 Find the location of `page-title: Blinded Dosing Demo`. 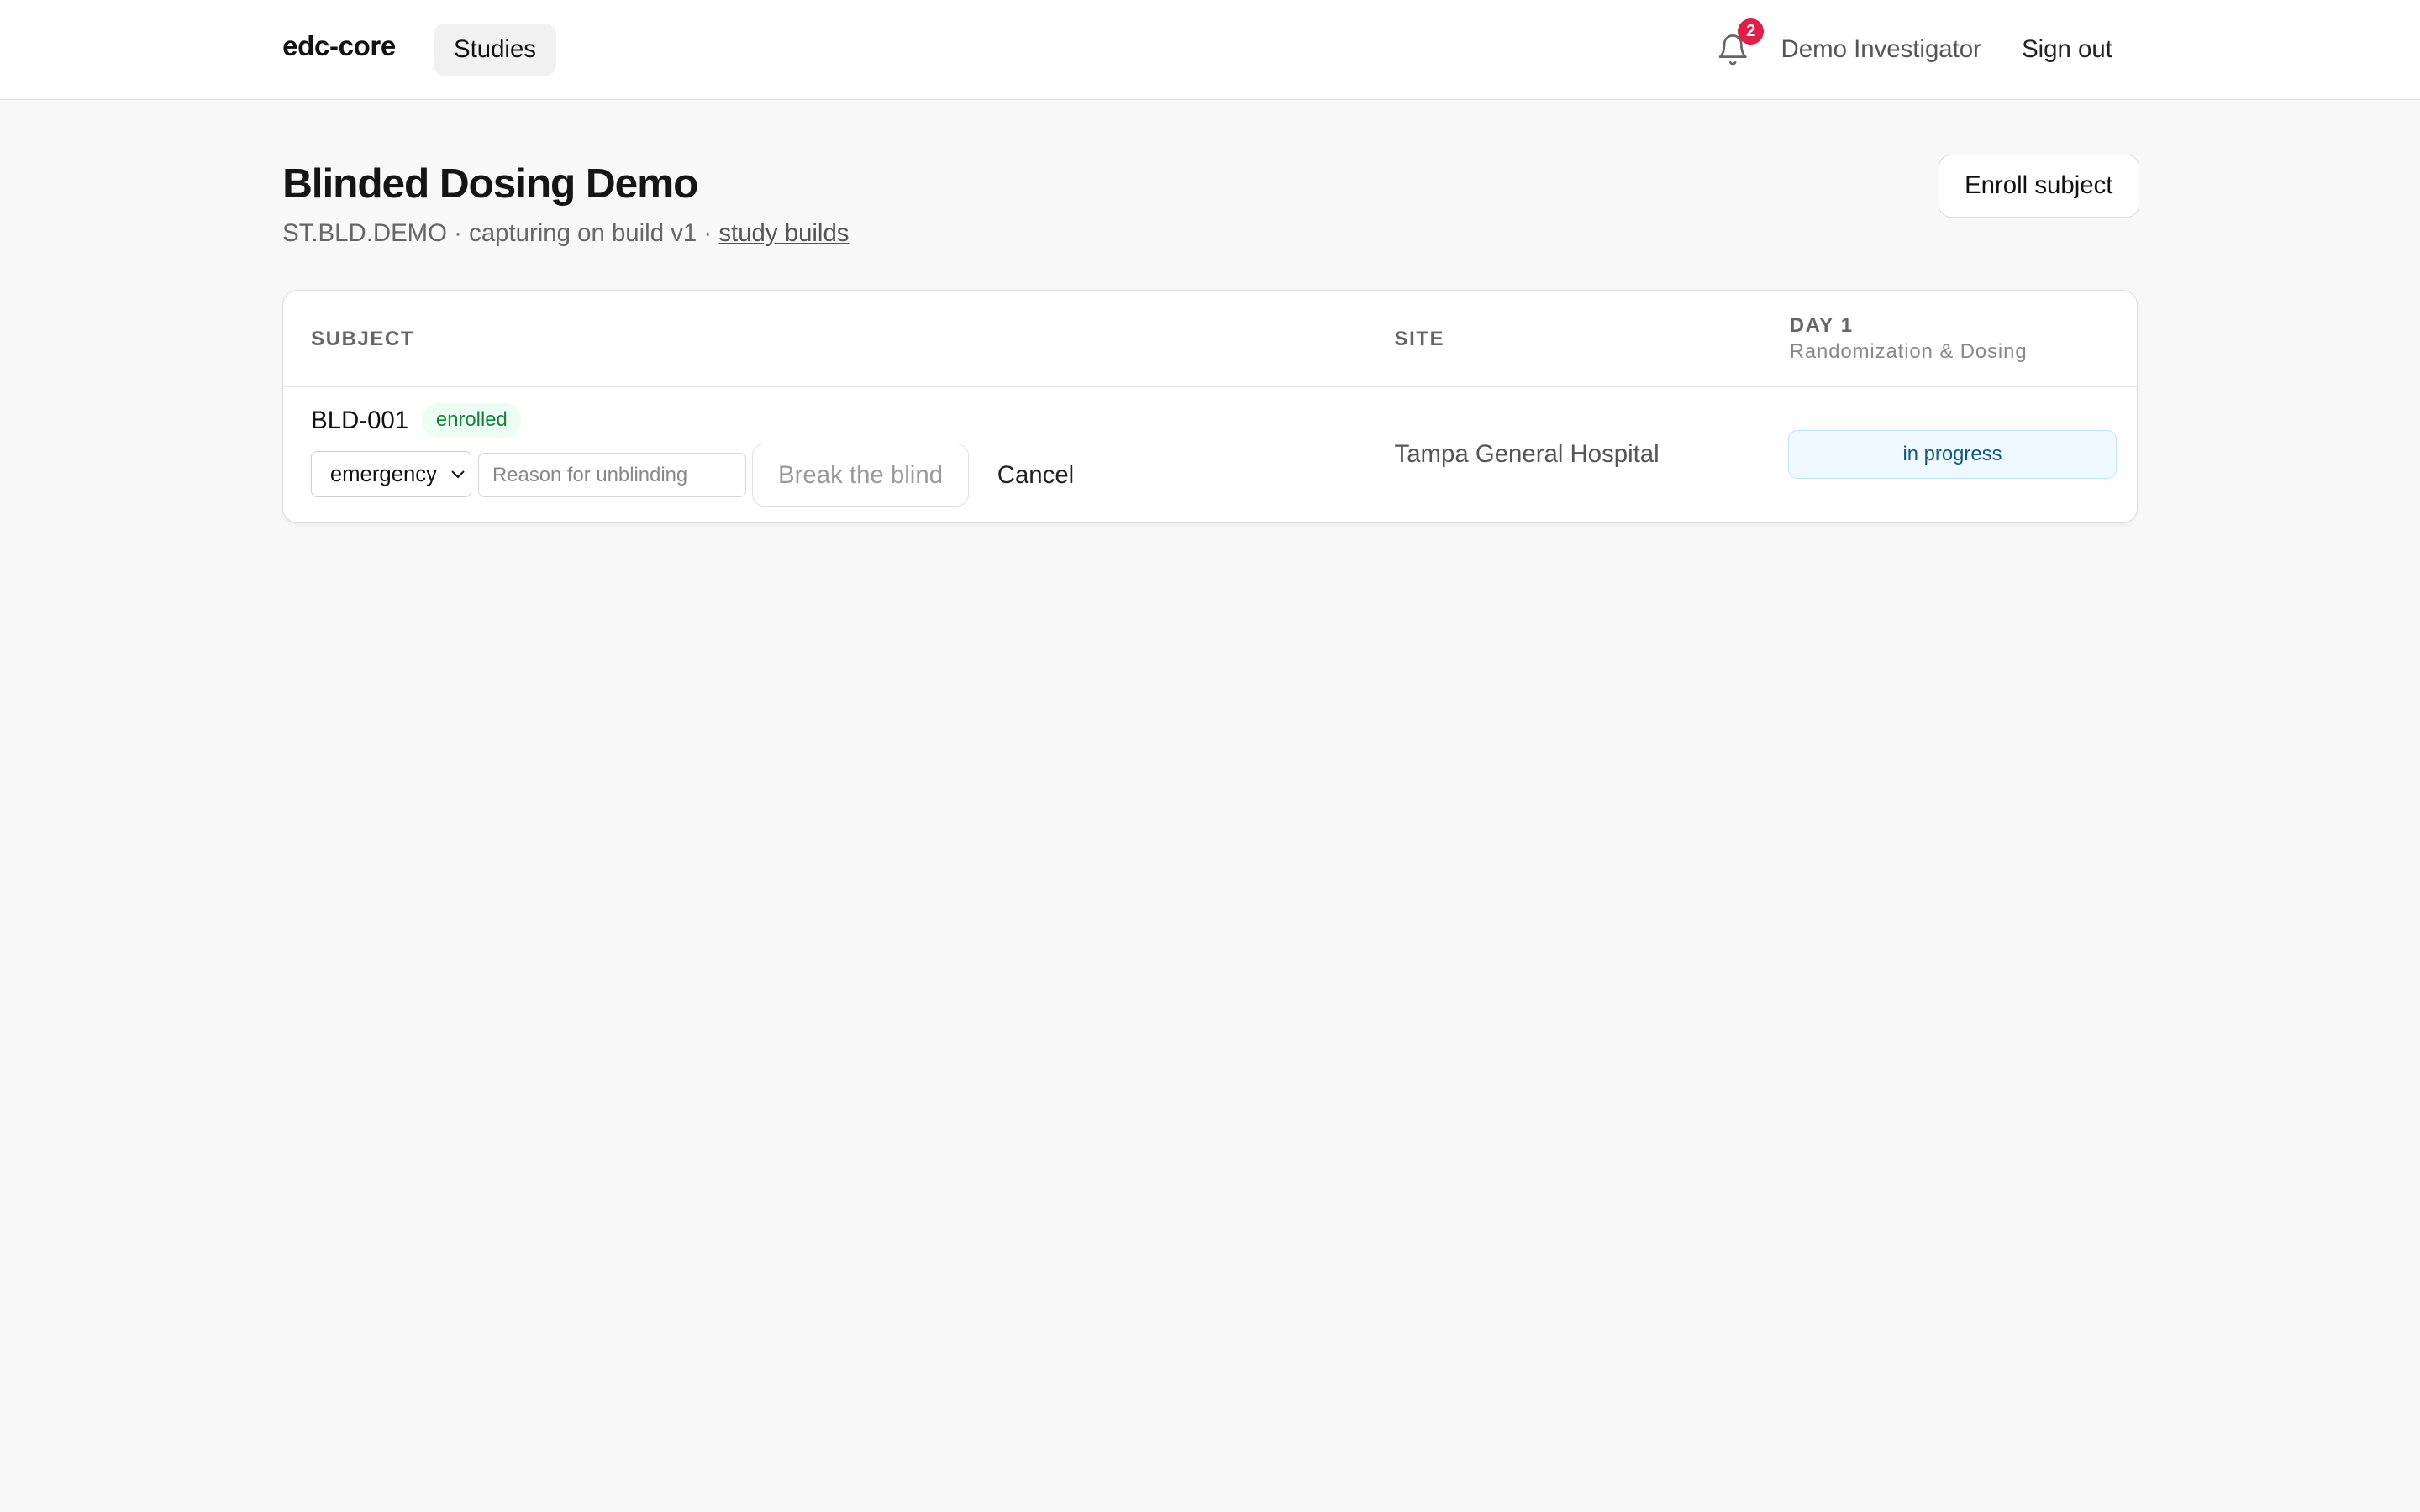

page-title: Blinded Dosing Demo is located at coordinates (490, 183).